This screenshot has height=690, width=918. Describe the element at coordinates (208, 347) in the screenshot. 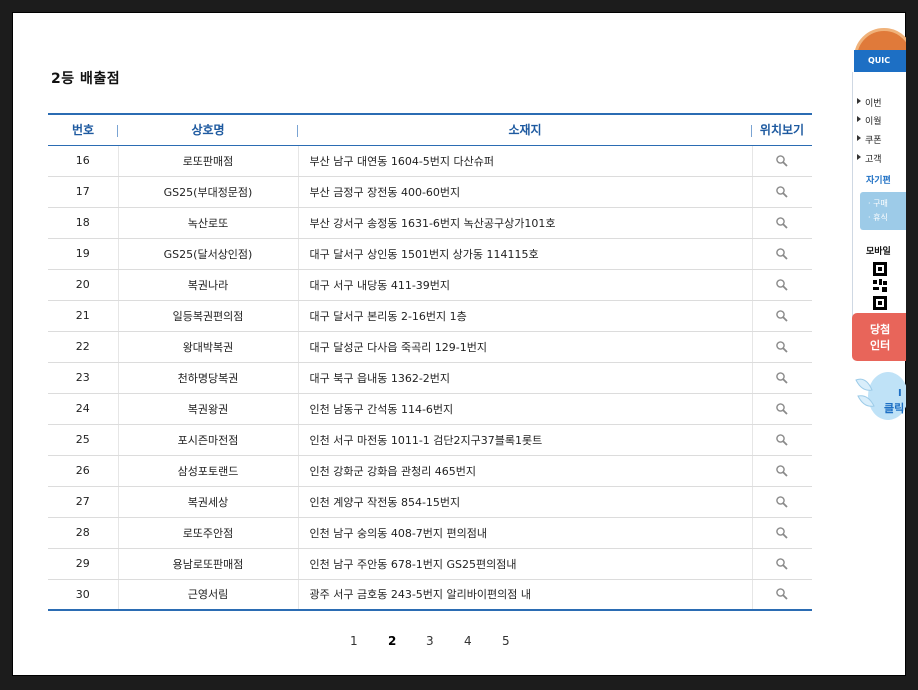

I see `row-store-name: 왕대박복권` at that location.